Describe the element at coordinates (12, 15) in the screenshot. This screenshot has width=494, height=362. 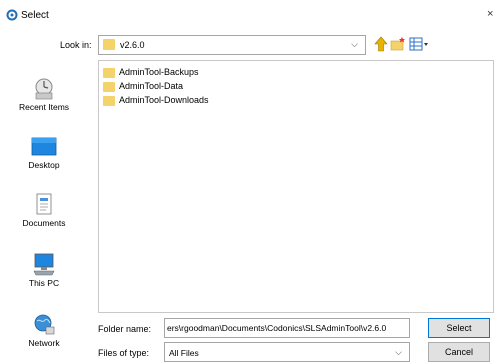
I see `app-icon` at that location.